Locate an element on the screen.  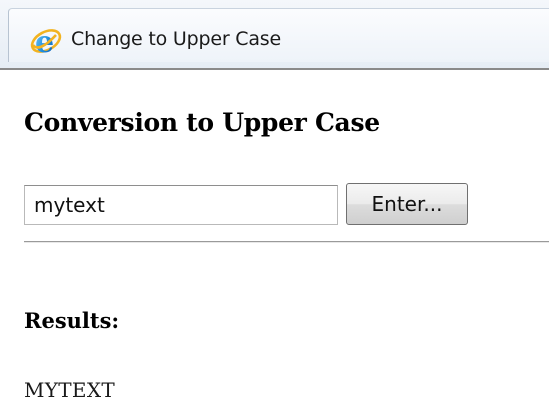
browser-tab: e Change to Upper Case is located at coordinates (278, 35).